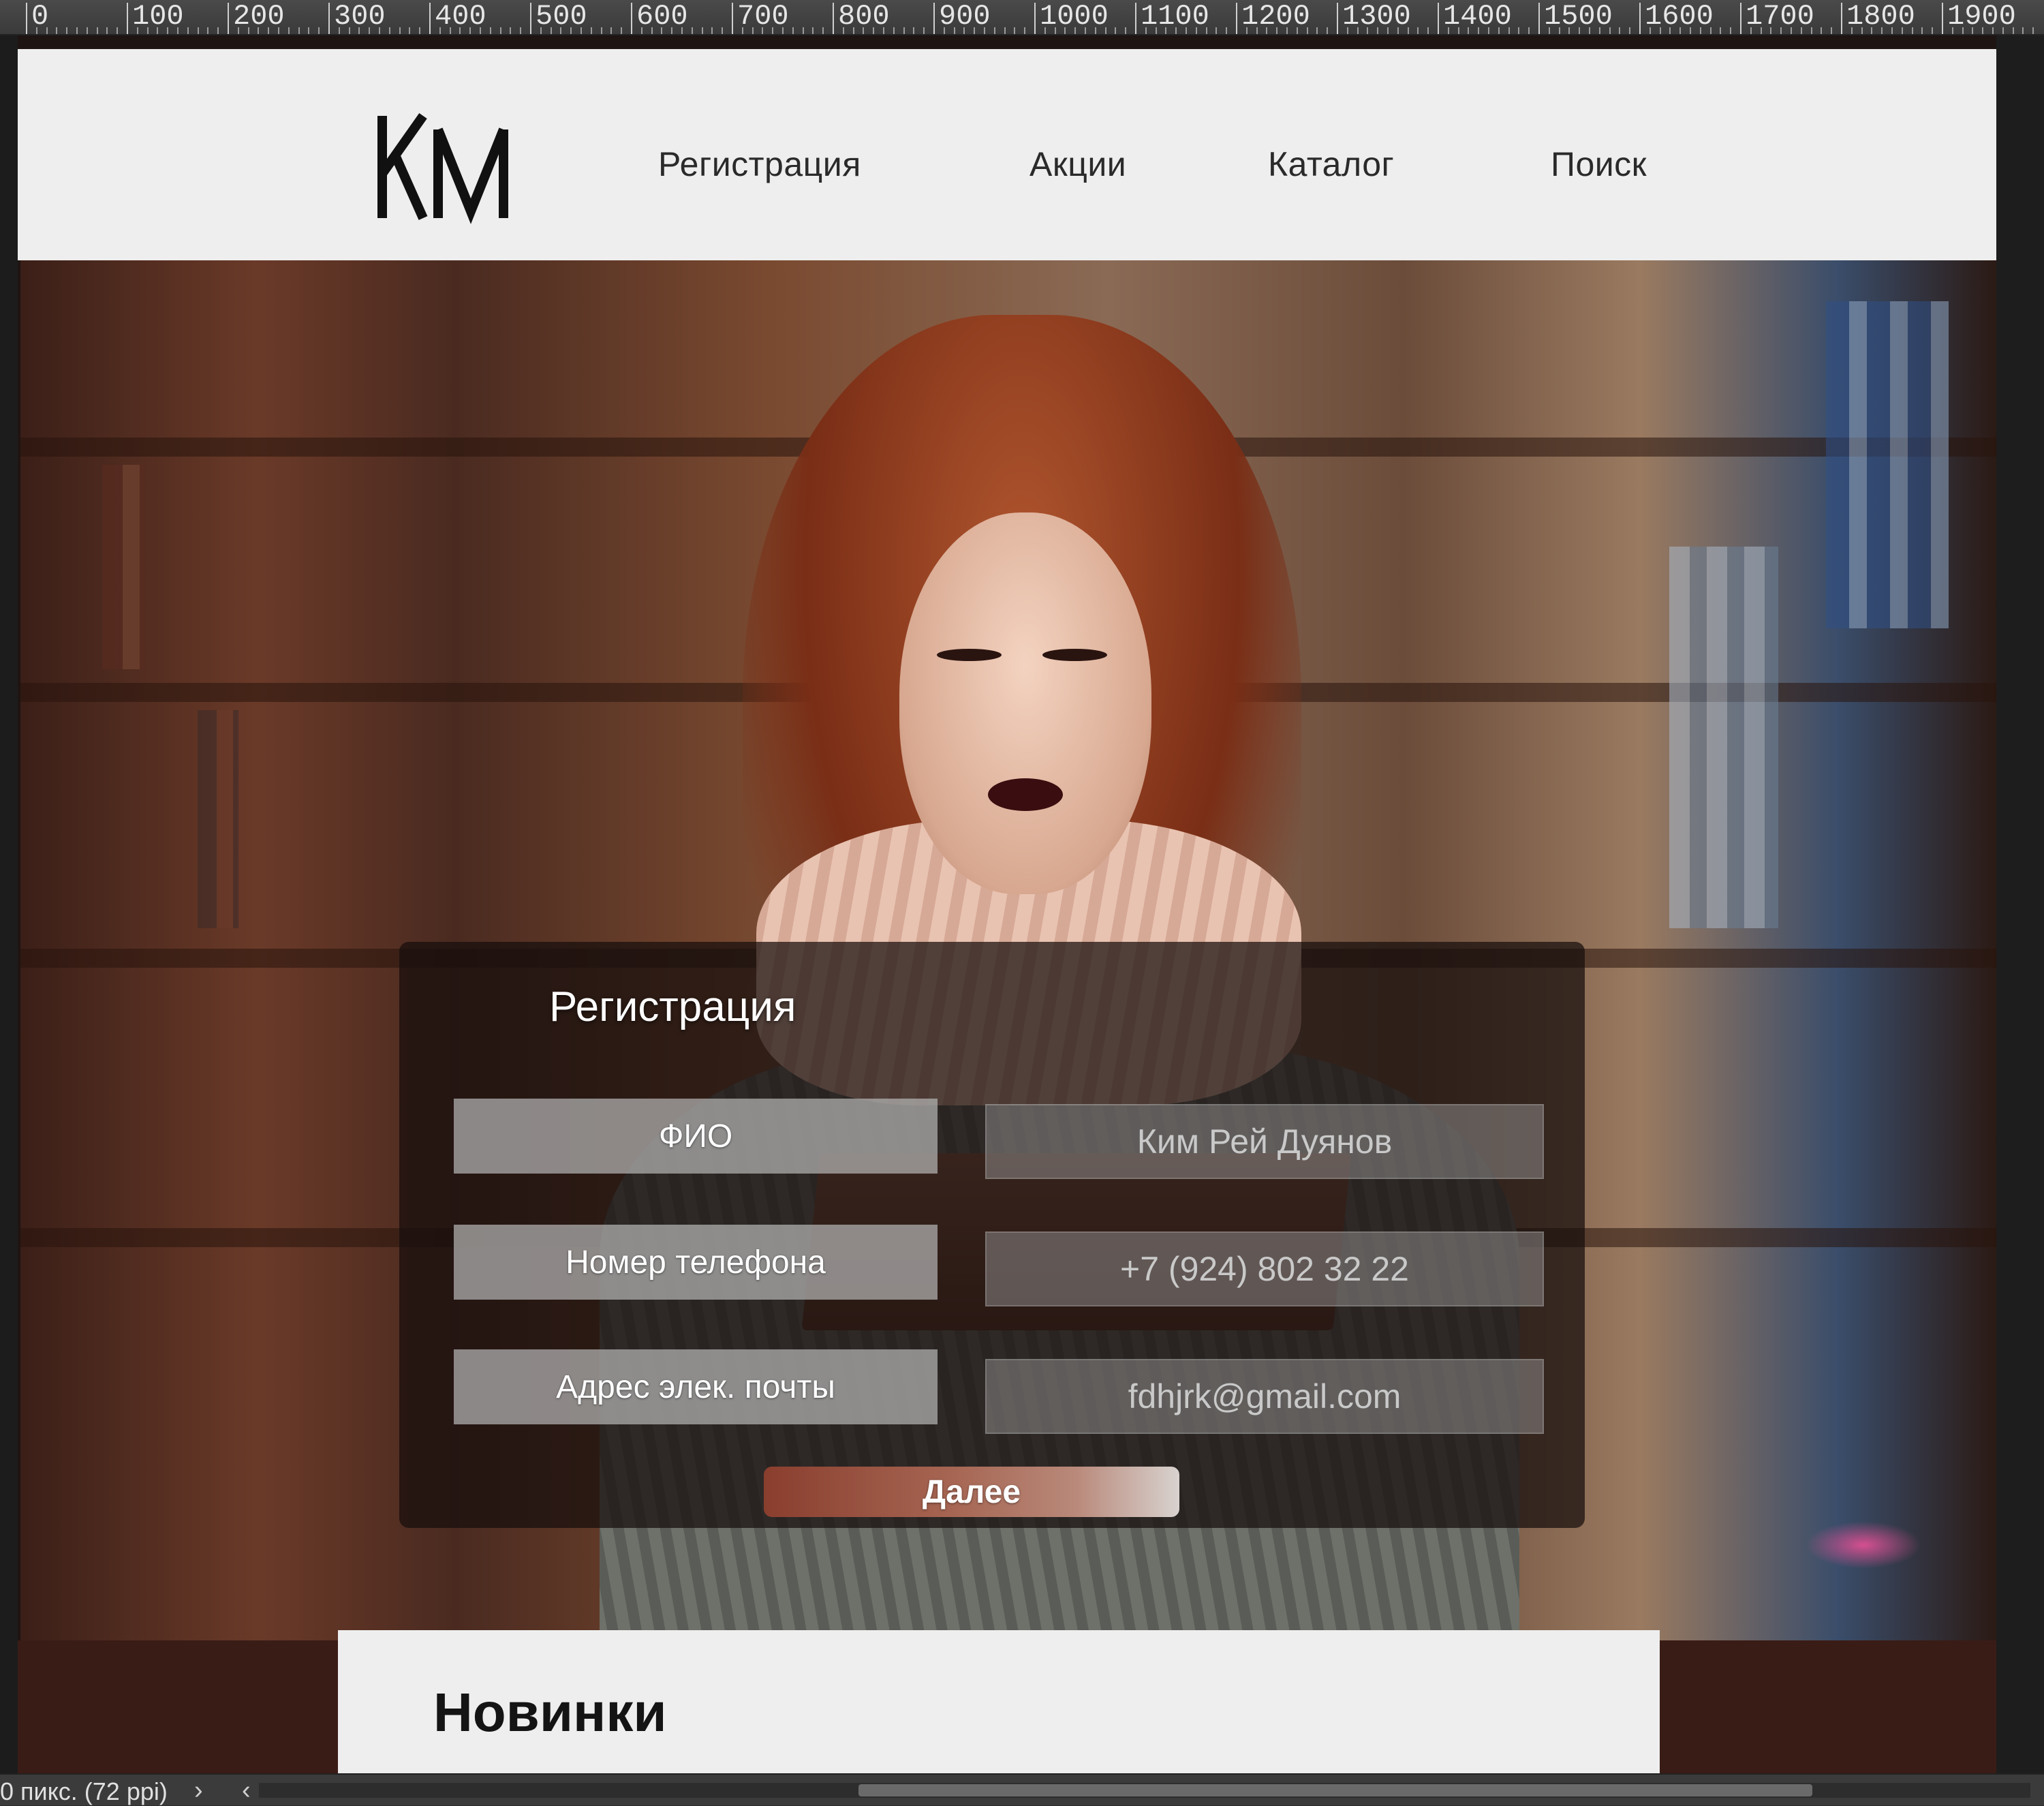 The height and width of the screenshot is (1806, 2044). I want to click on email-input, so click(1264, 1396).